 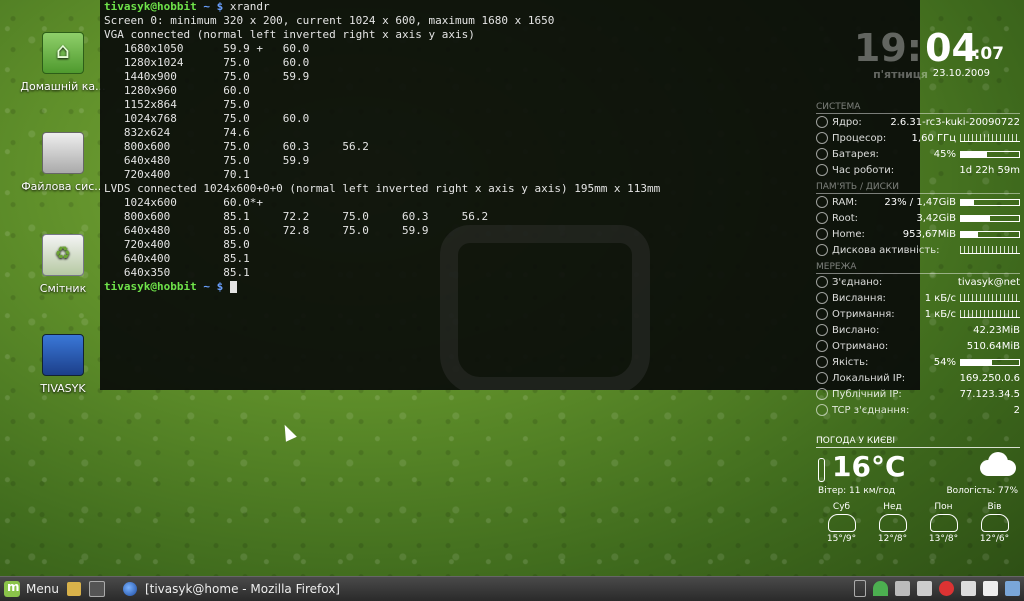 I want to click on clock-date: 23.10.2009, so click(x=961, y=73).